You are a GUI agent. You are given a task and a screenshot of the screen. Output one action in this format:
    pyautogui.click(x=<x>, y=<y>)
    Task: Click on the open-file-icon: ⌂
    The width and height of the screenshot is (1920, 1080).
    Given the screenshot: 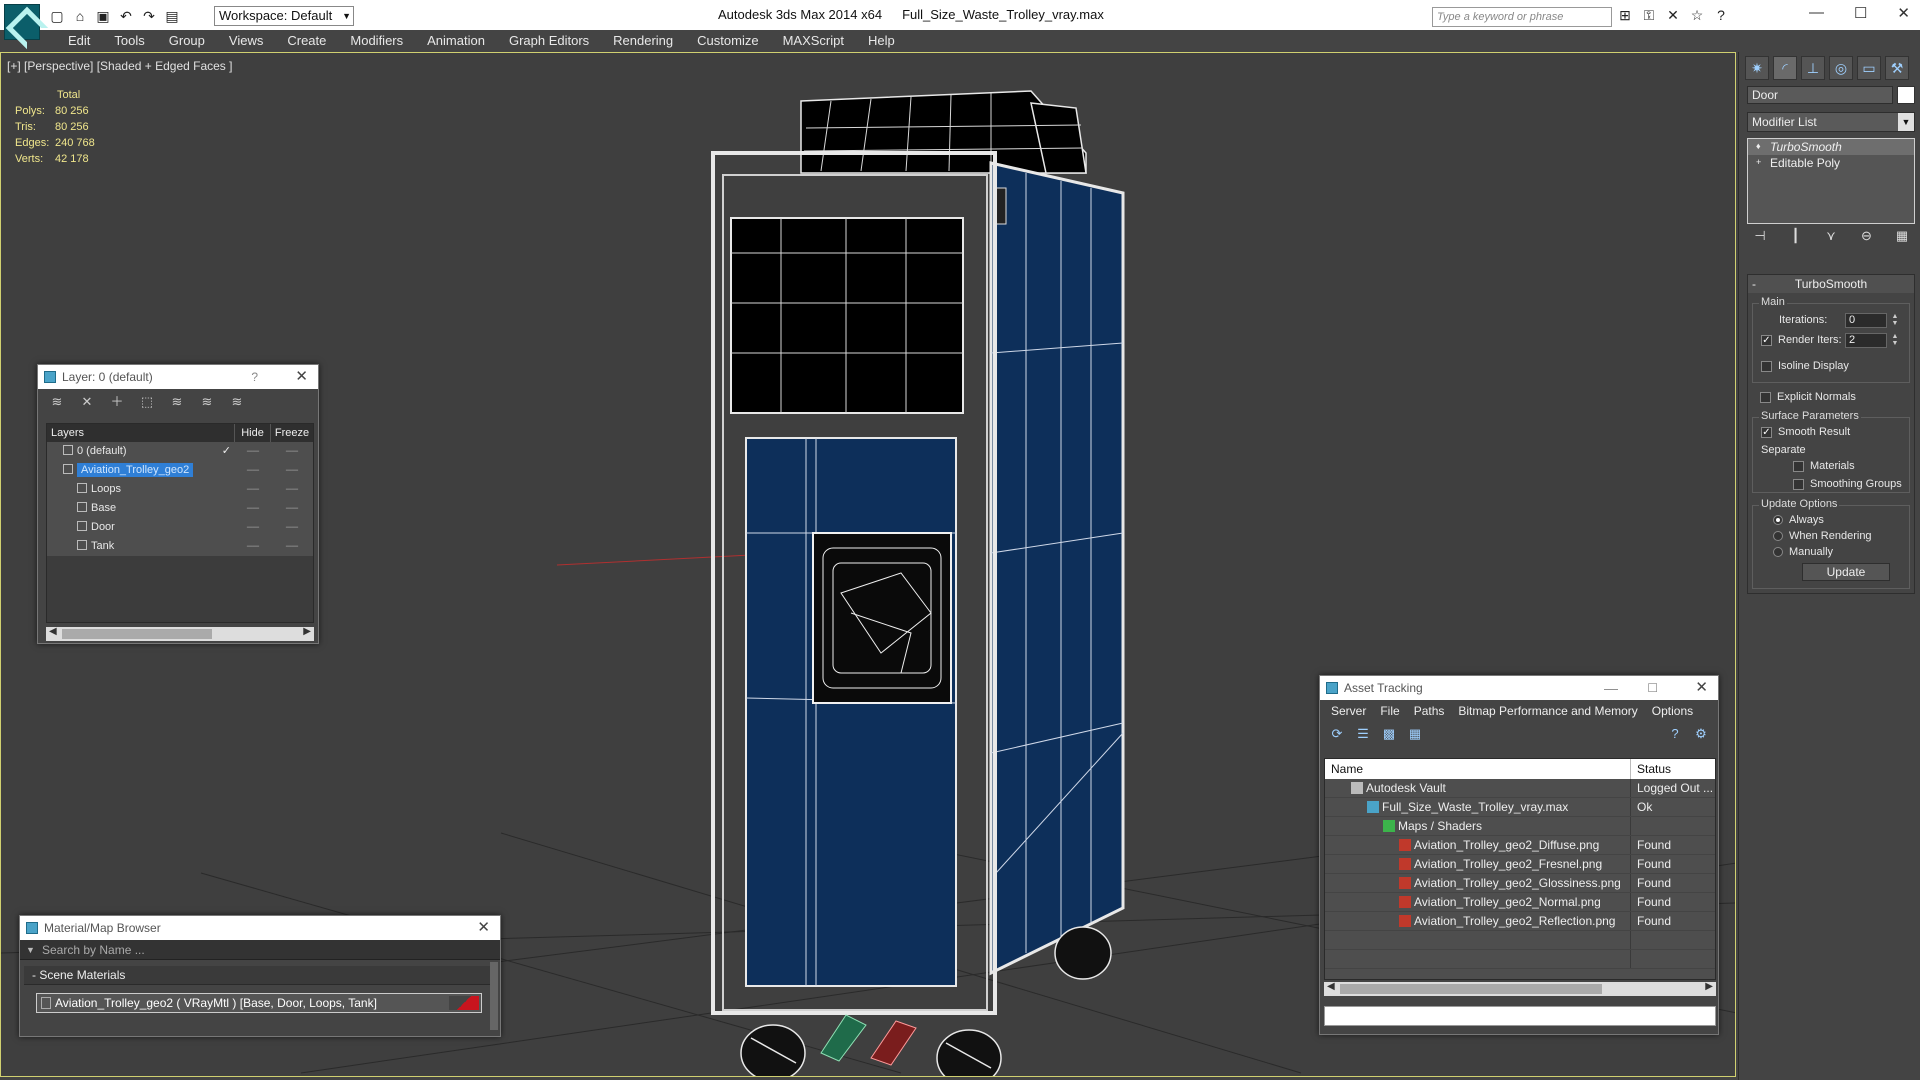 What is the action you would take?
    pyautogui.click(x=80, y=16)
    